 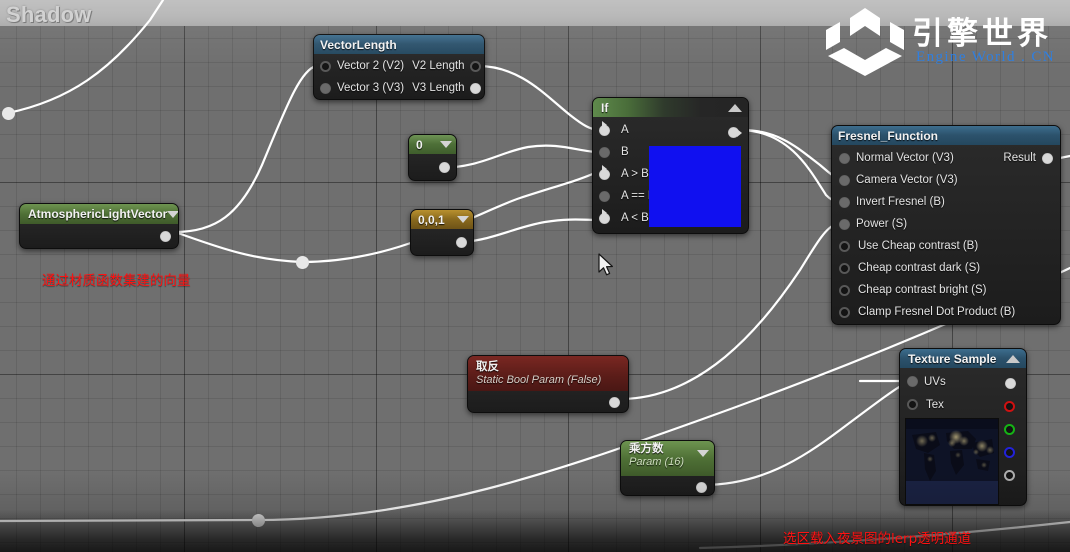 What do you see at coordinates (935, 404) in the screenshot?
I see `pin-label: Tex` at bounding box center [935, 404].